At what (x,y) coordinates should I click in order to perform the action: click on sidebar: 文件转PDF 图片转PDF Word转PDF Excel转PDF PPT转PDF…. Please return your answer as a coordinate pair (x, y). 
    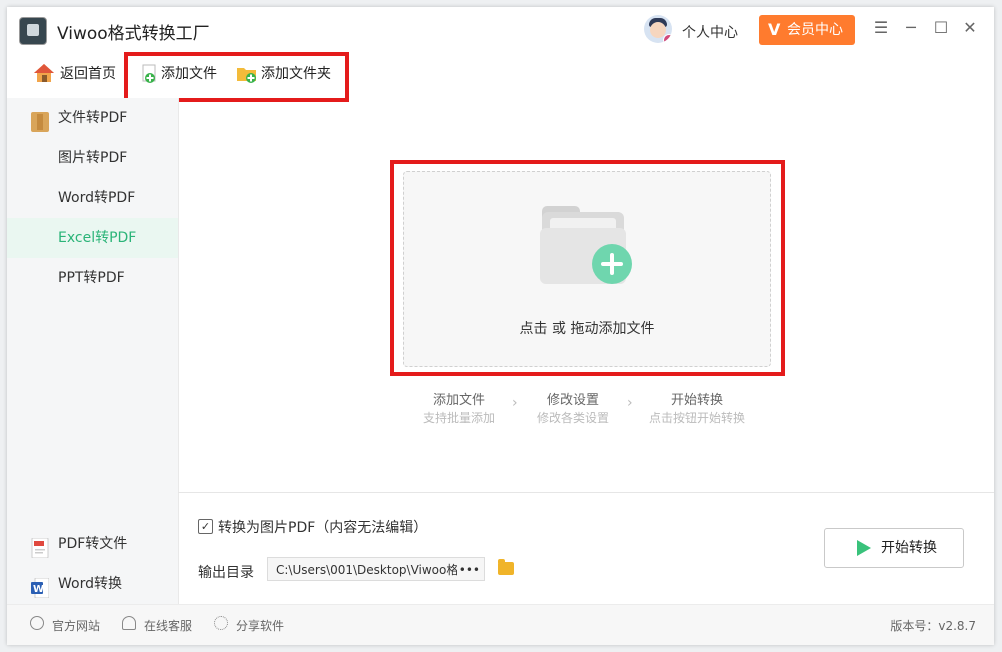
    Looking at the image, I should click on (93, 351).